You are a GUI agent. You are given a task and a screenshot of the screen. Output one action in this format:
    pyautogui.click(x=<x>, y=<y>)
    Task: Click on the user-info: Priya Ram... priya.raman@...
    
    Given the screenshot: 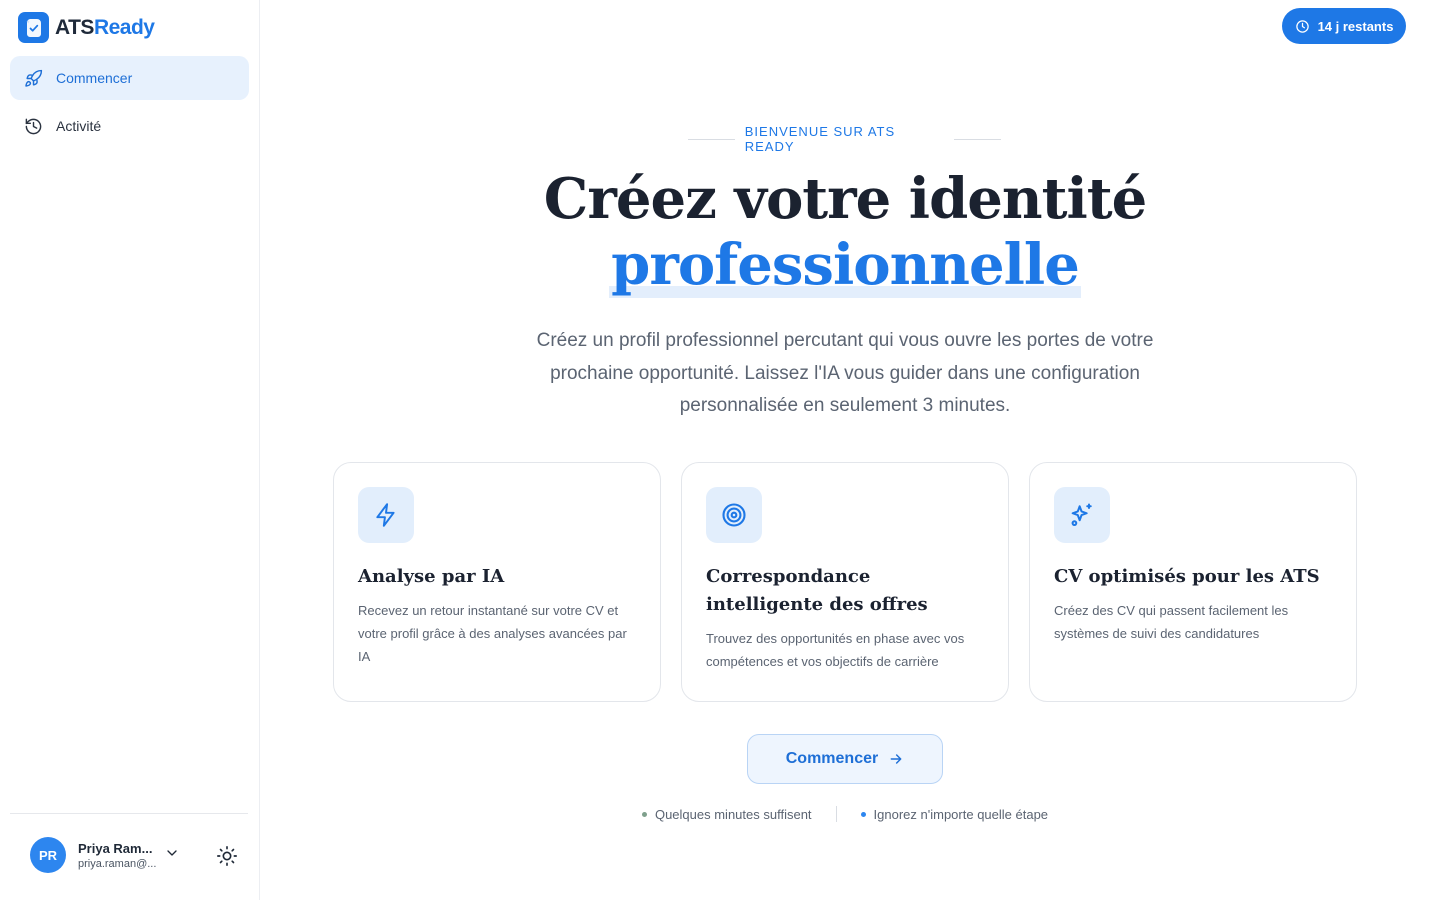 What is the action you would take?
    pyautogui.click(x=118, y=855)
    